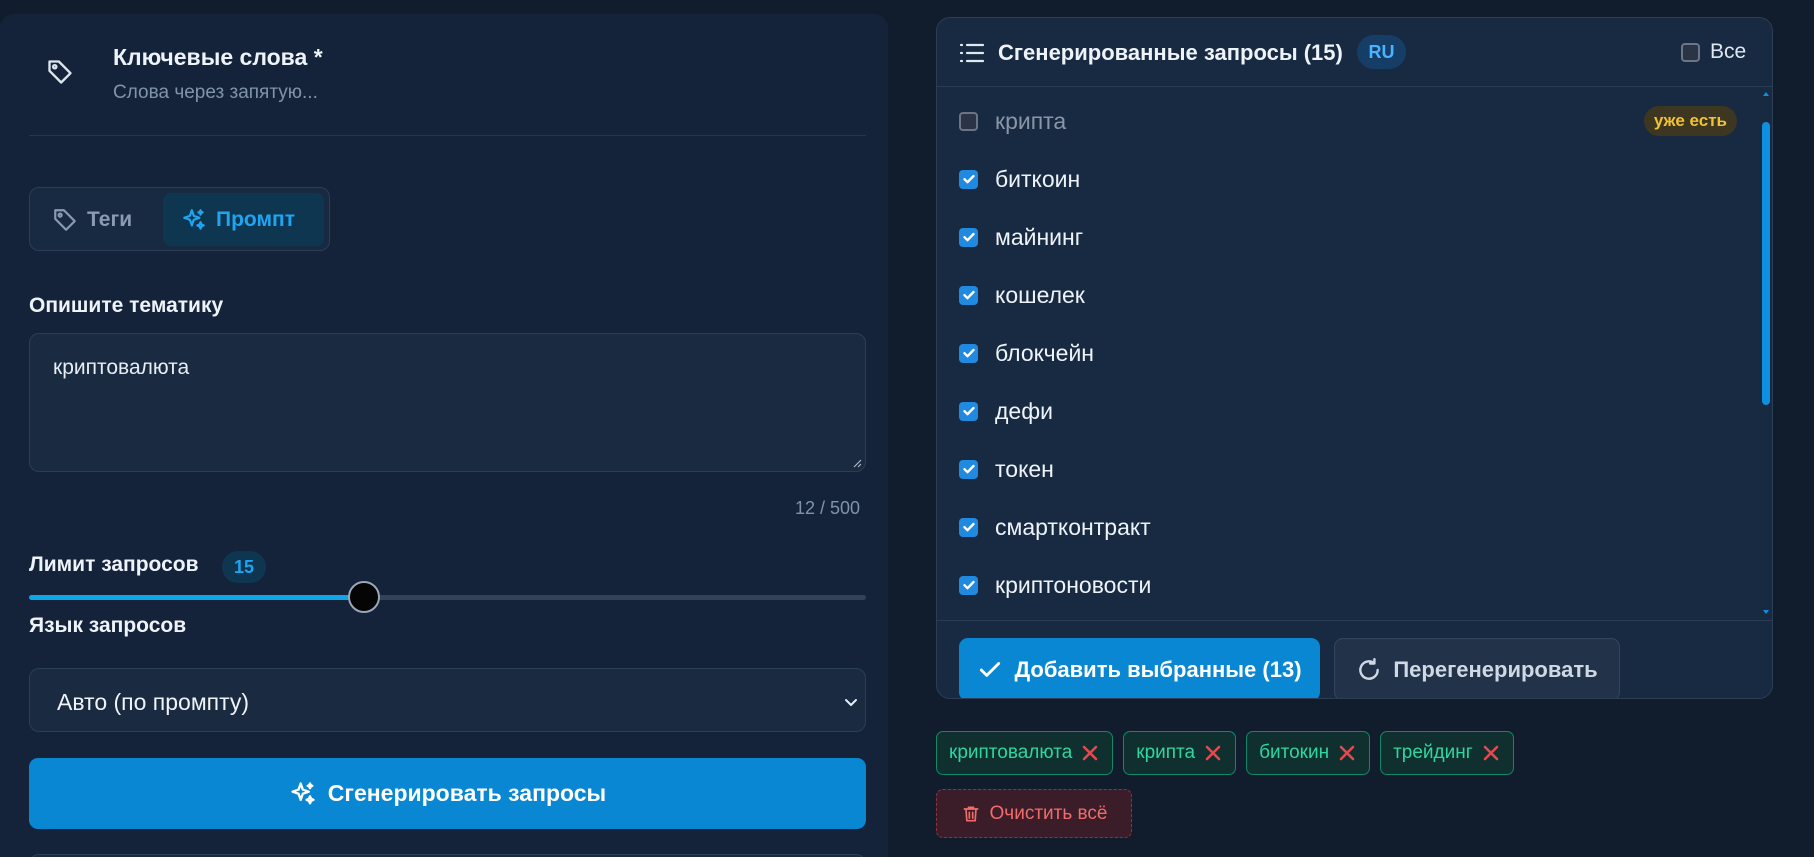  Describe the element at coordinates (1495, 669) in the screenshot. I see `regenerate-label: Перегенерировать` at that location.